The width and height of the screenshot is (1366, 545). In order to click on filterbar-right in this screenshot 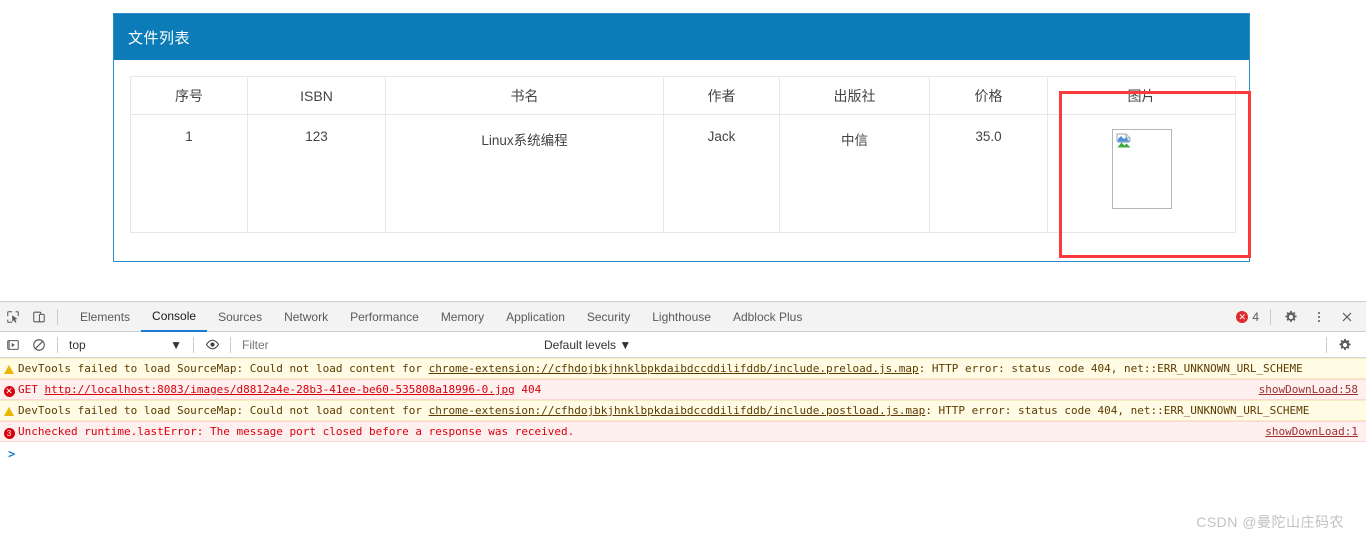, I will do `click(1339, 345)`.